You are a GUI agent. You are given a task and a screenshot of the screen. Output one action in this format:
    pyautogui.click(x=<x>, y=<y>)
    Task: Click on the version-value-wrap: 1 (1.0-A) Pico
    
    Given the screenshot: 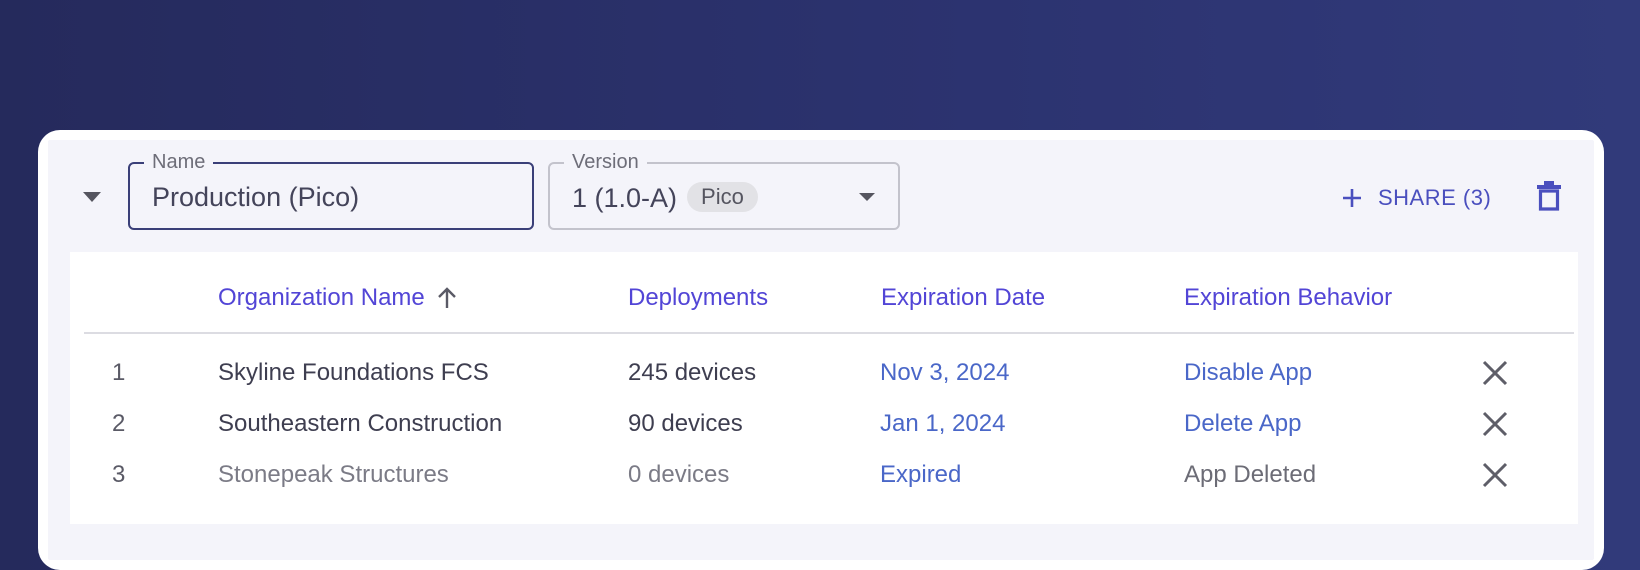 What is the action you would take?
    pyautogui.click(x=665, y=198)
    